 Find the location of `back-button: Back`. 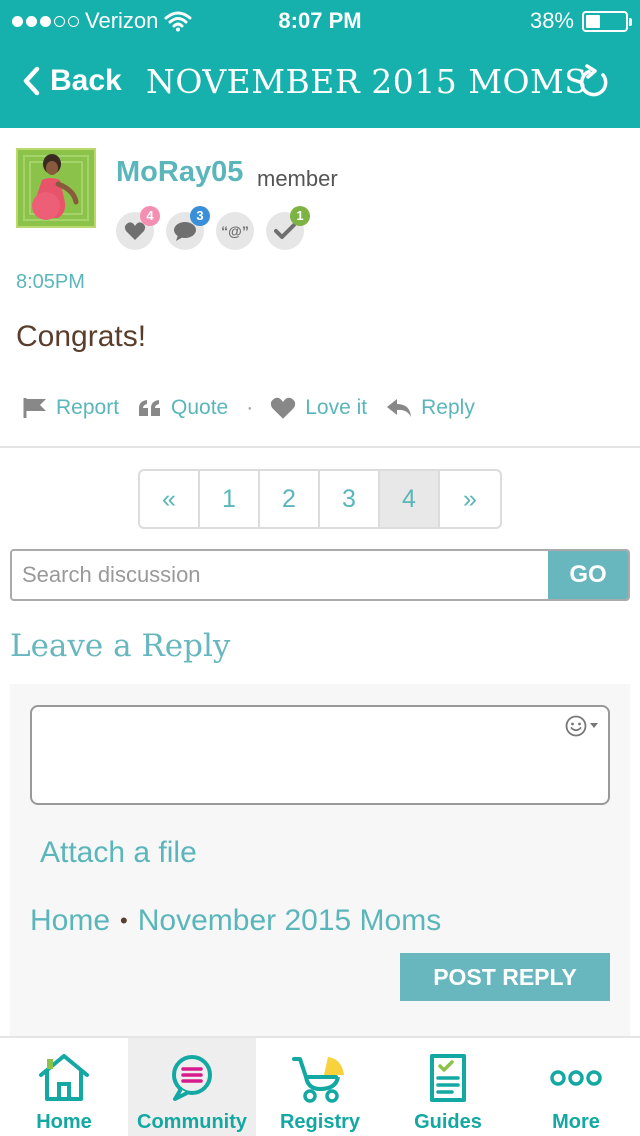

back-button: Back is located at coordinates (72, 81).